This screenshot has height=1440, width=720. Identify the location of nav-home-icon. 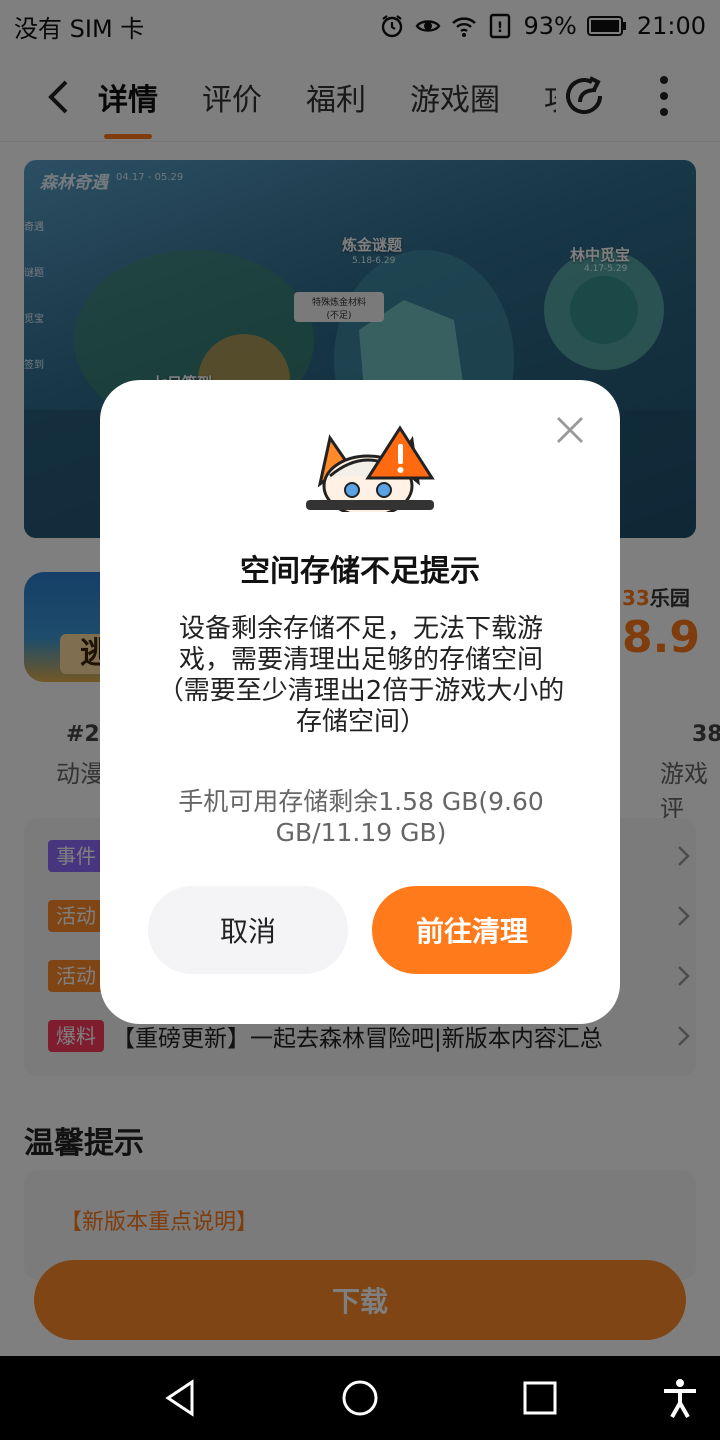
(360, 1398).